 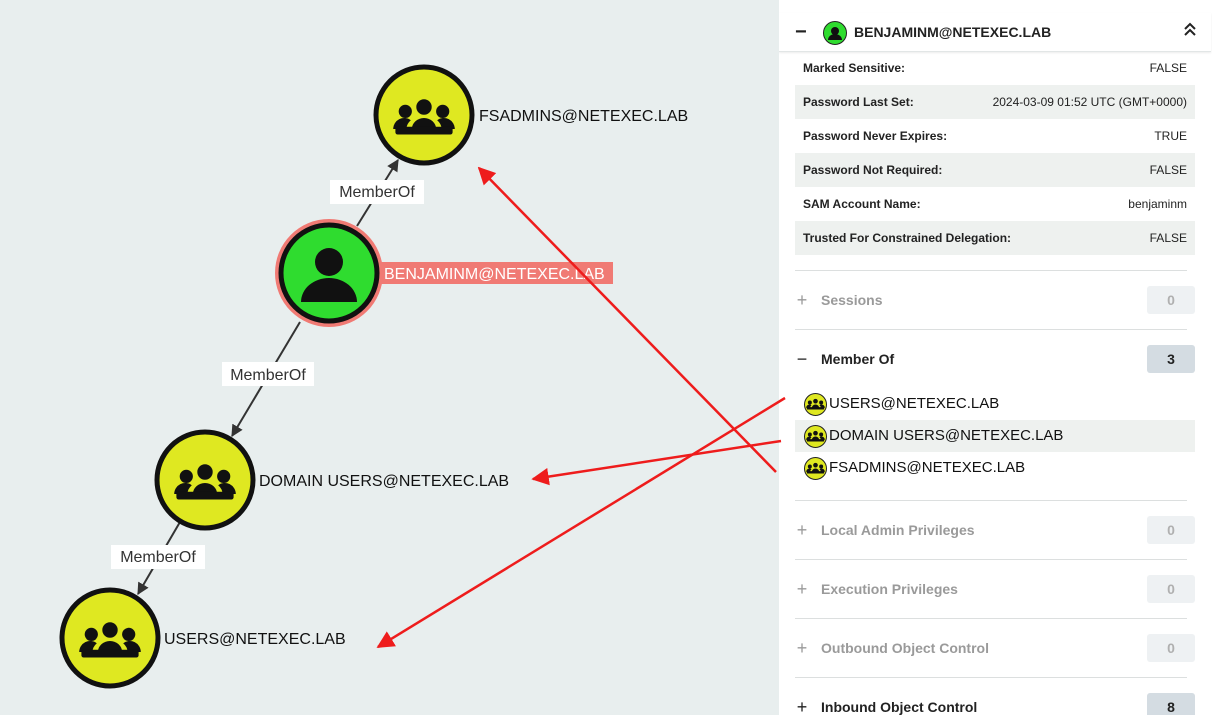 I want to click on list-item-label: FSADMINS@NETEXEC.LAB, so click(x=927, y=467).